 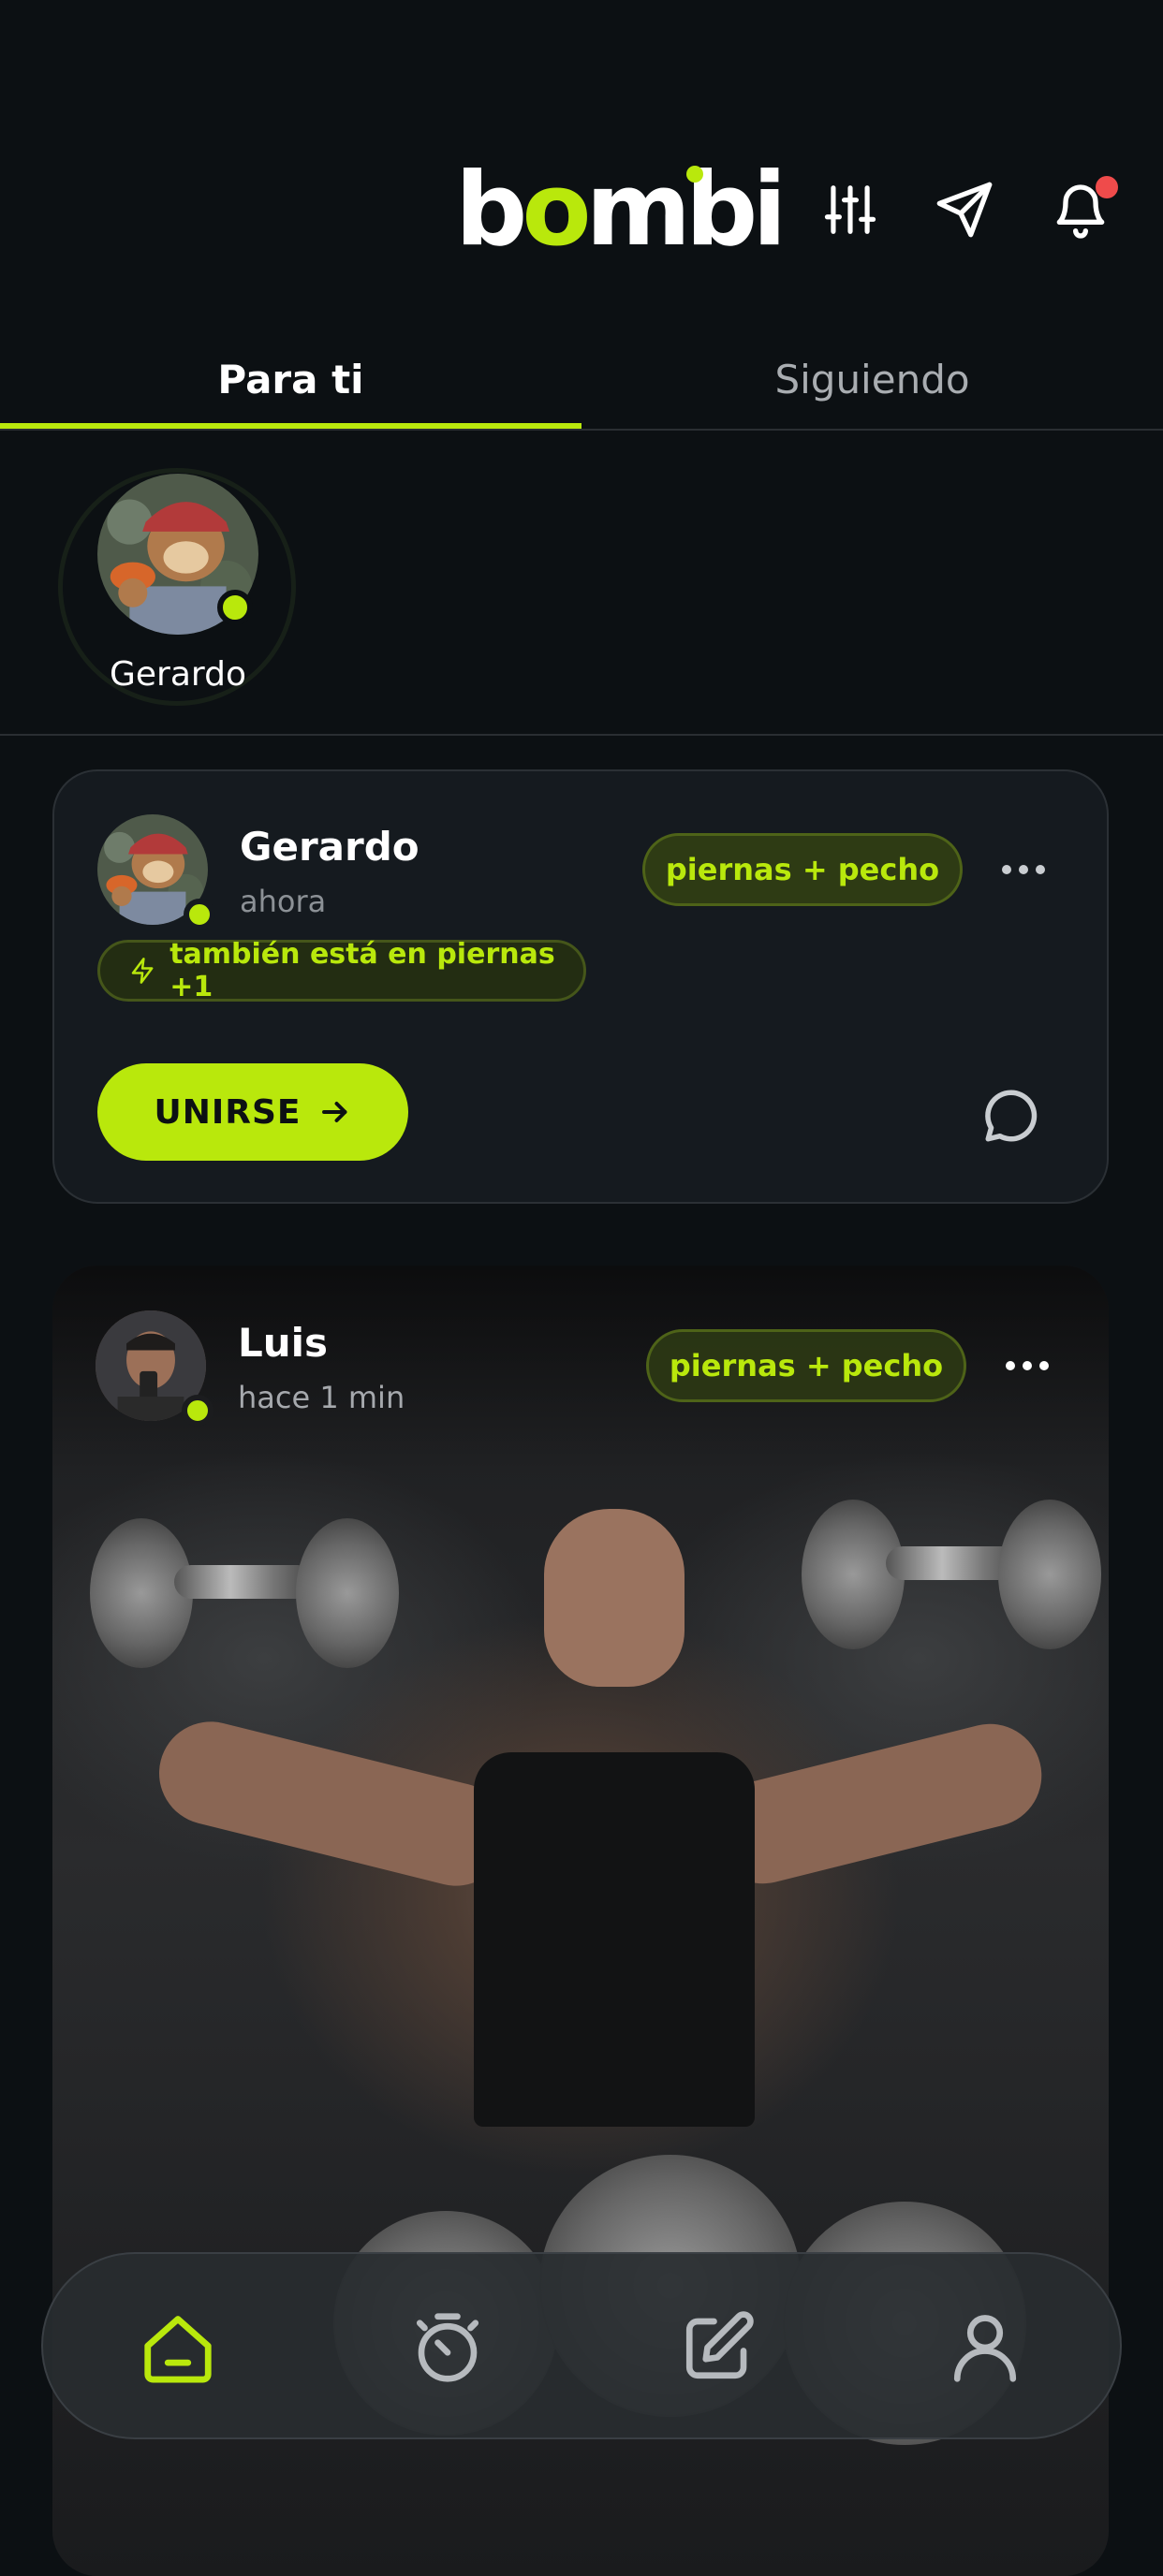 What do you see at coordinates (178, 674) in the screenshot?
I see `story-name: Gerardo` at bounding box center [178, 674].